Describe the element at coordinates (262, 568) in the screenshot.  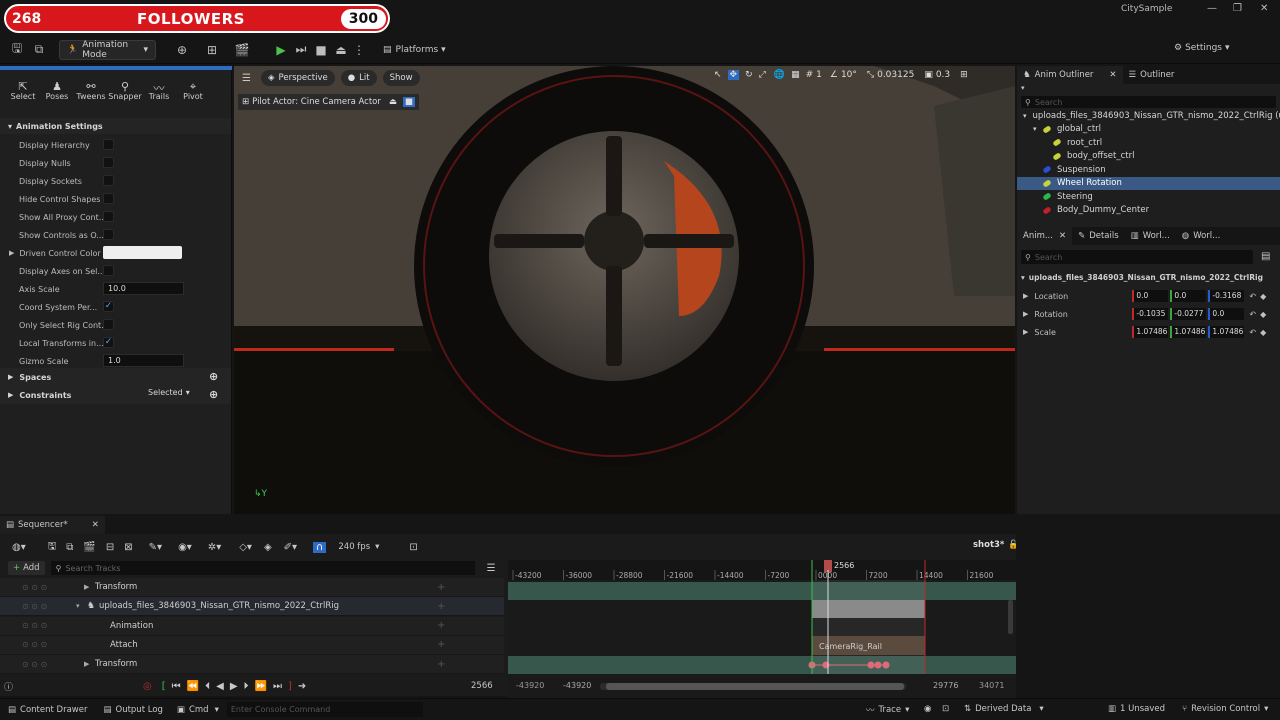
I see `track-search: ⚲ Search Tracks` at that location.